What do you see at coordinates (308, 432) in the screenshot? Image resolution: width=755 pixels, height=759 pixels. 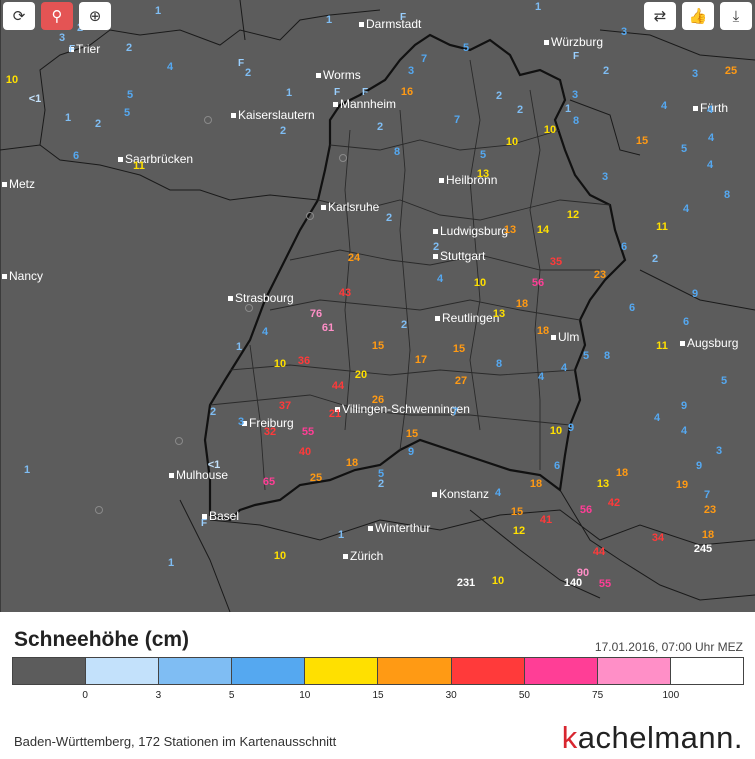 I see `station-snow-value: 55` at bounding box center [308, 432].